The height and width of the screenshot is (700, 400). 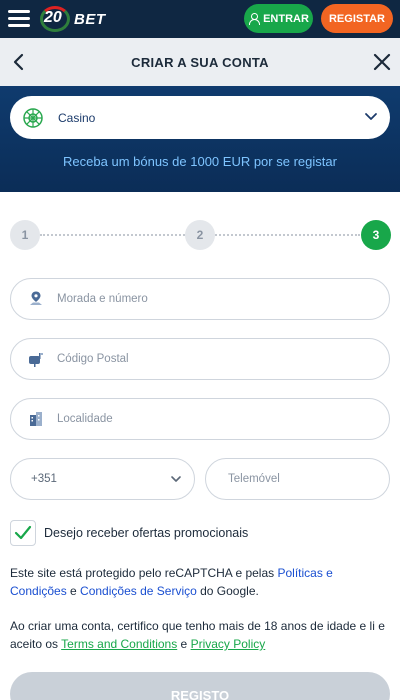 I want to click on promo-checkbox-row: Desejo receber ofertas promocionais, so click(x=129, y=533).